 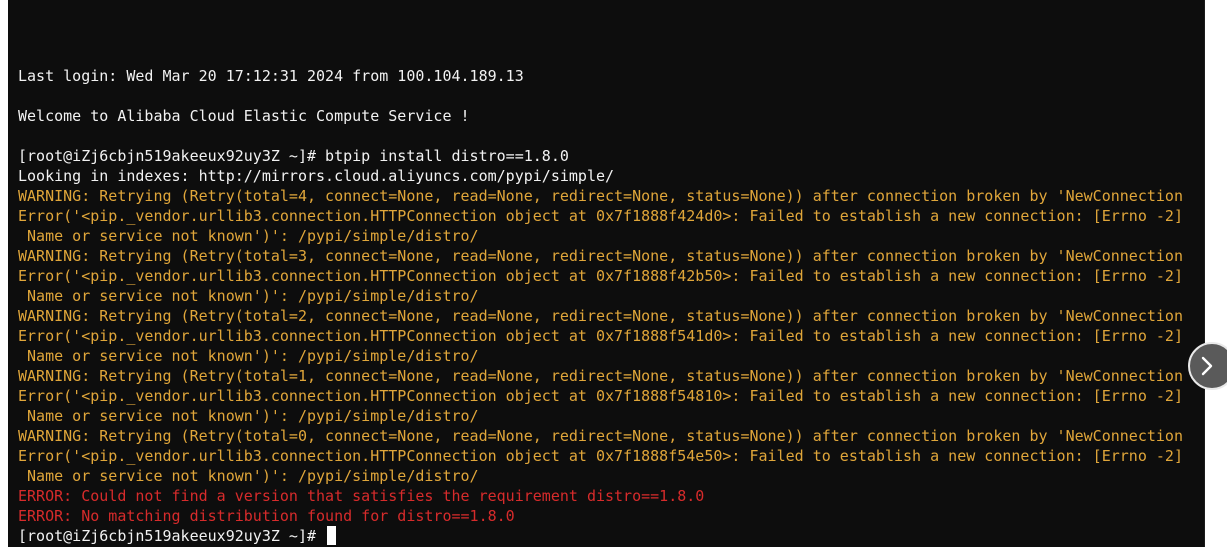 What do you see at coordinates (332, 535) in the screenshot?
I see `text-cursor` at bounding box center [332, 535].